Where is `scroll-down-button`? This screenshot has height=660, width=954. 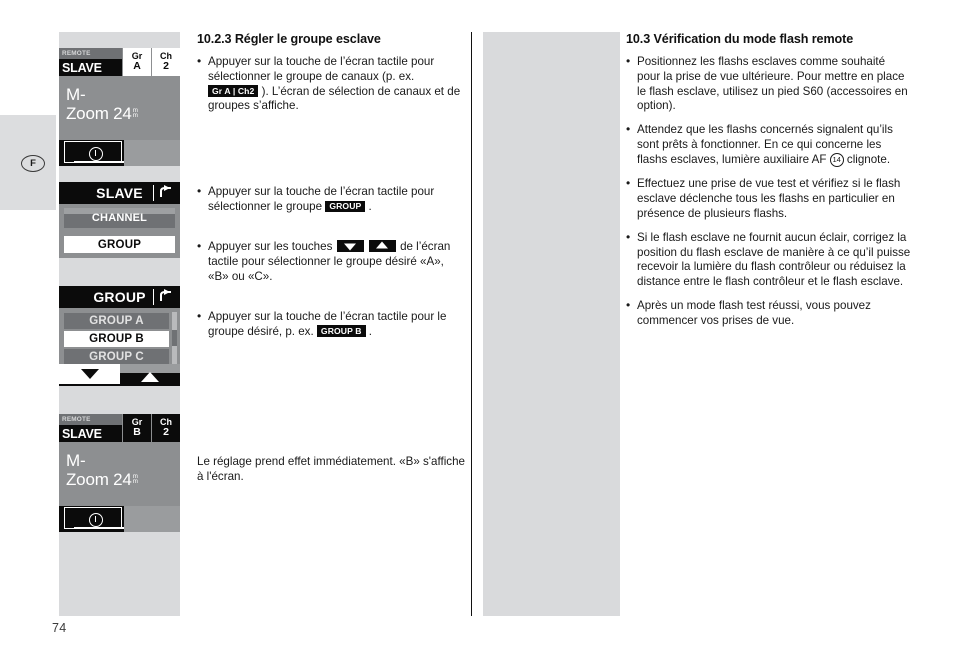 scroll-down-button is located at coordinates (89, 375).